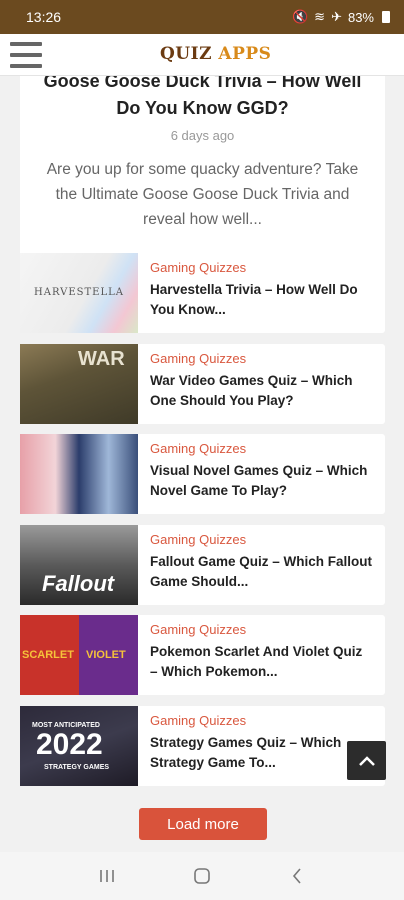 The height and width of the screenshot is (900, 404). I want to click on scroll-to-top-button, so click(366, 760).